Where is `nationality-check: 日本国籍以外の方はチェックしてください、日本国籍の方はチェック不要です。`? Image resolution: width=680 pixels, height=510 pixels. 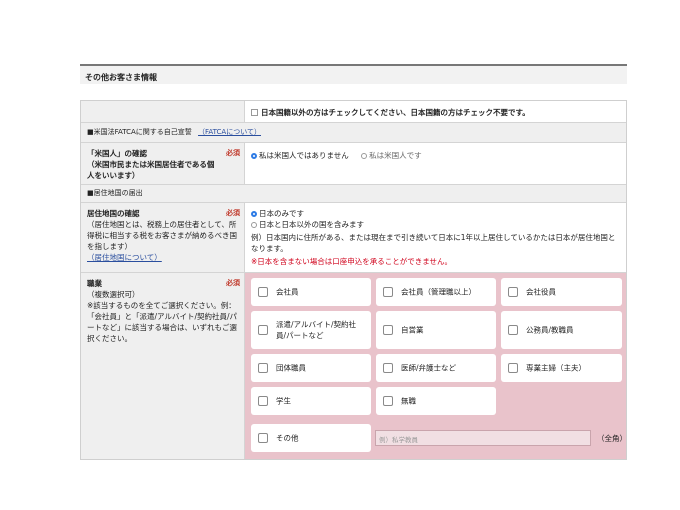 nationality-check: 日本国籍以外の方はチェックしてください、日本国籍の方はチェック不要です。 is located at coordinates (435, 111).